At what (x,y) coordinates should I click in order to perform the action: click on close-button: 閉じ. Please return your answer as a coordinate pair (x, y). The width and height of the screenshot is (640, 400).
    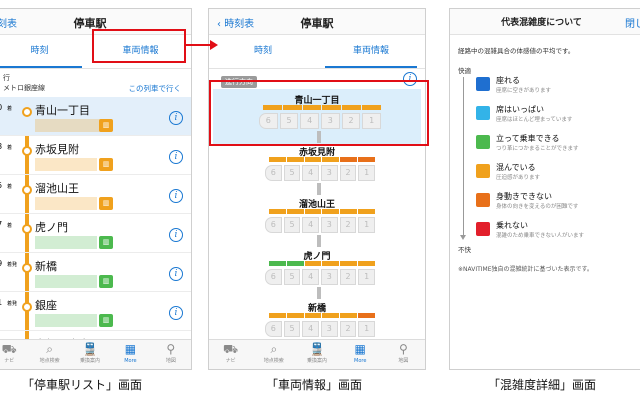
    Looking at the image, I should click on (632, 22).